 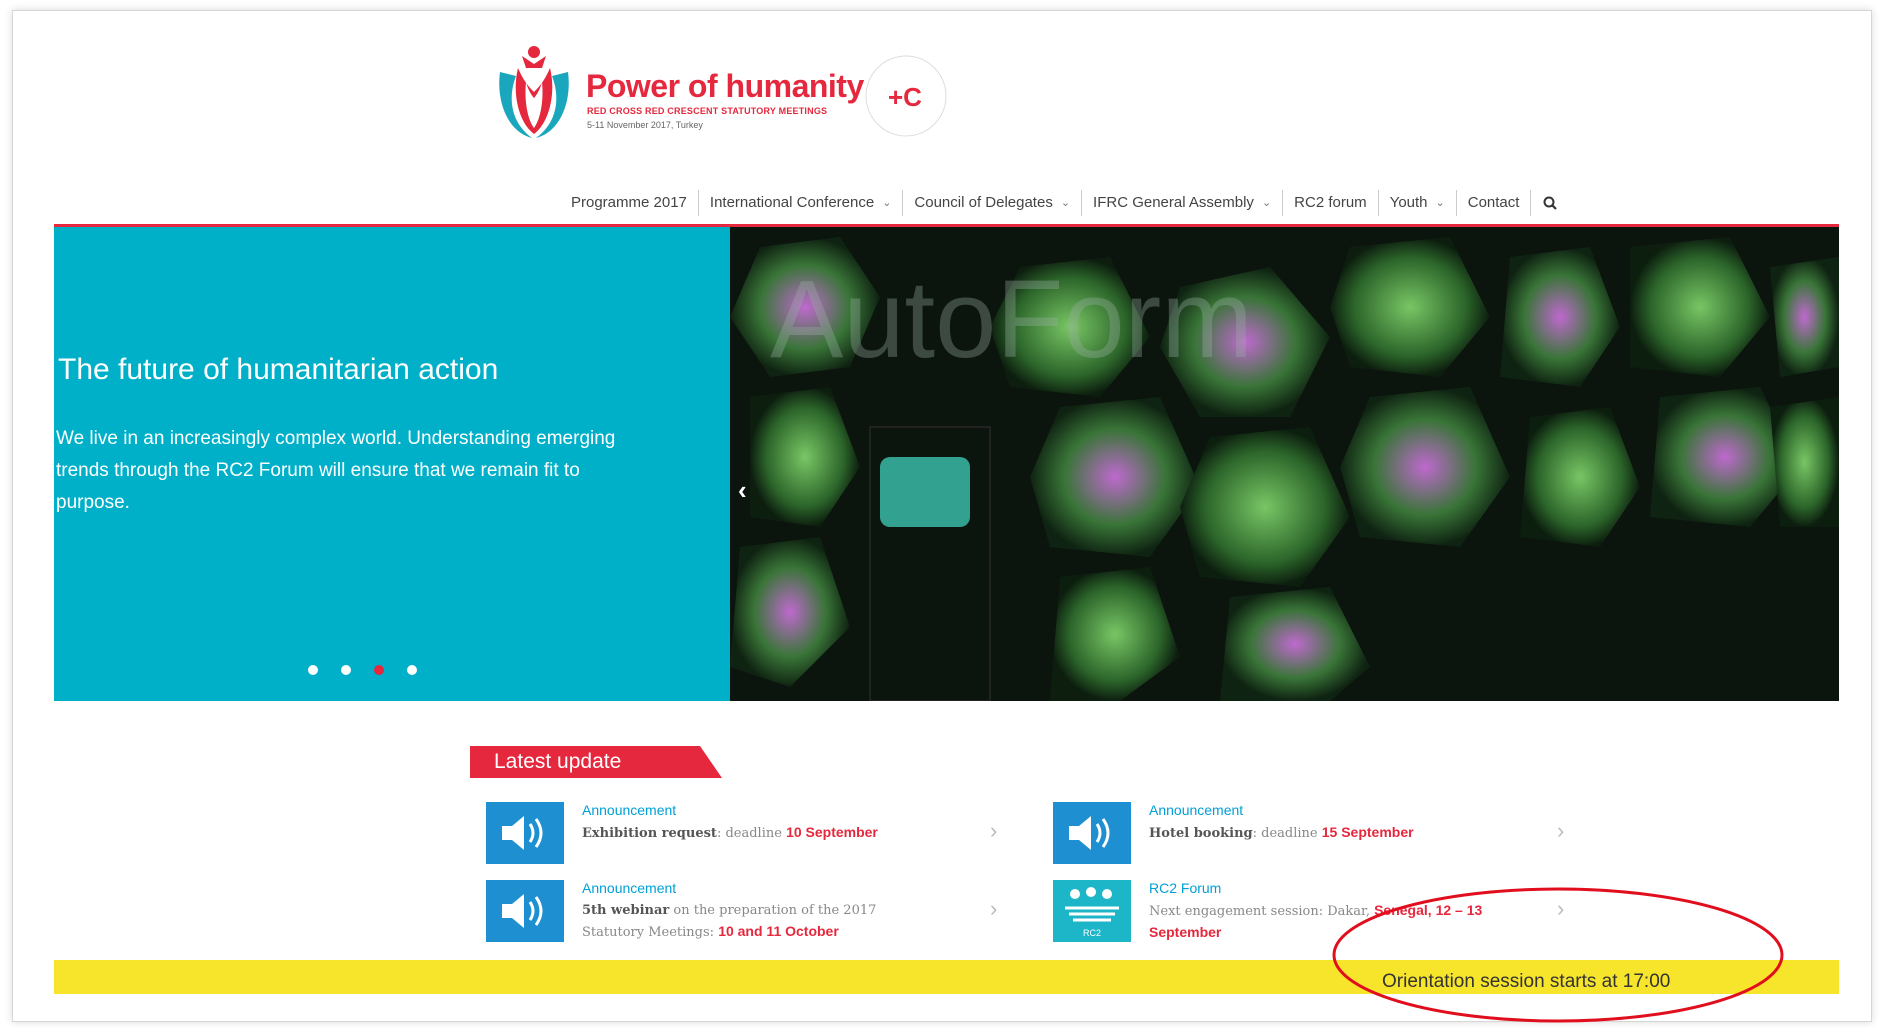 I want to click on slider-prev-button: ‹, so click(x=742, y=490).